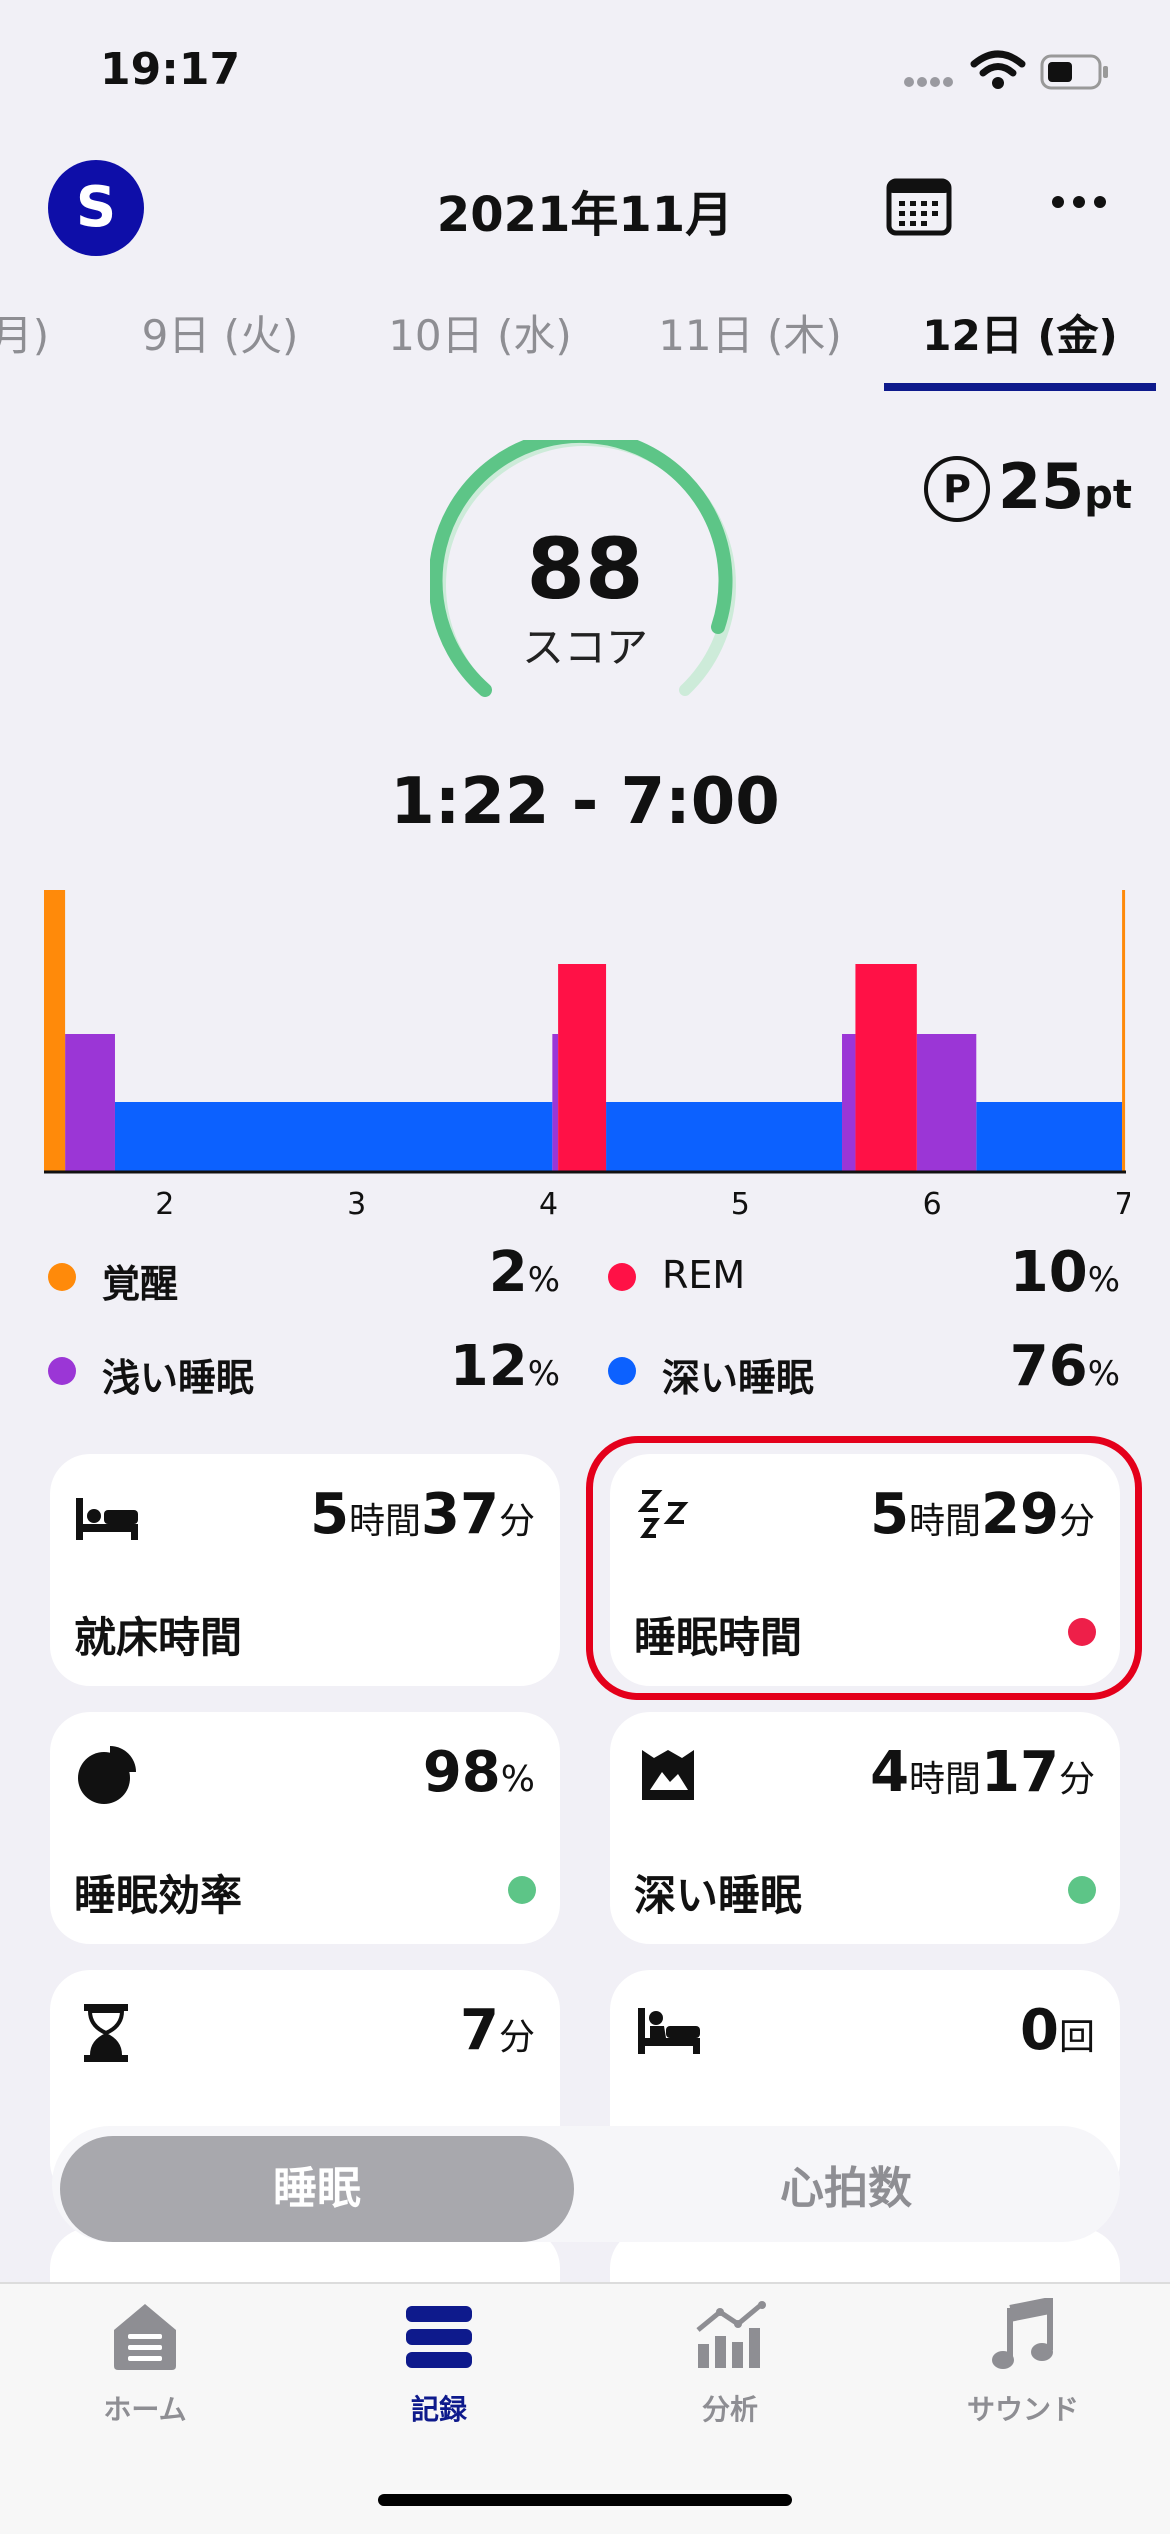  I want to click on legend-dot-light, so click(62, 1371).